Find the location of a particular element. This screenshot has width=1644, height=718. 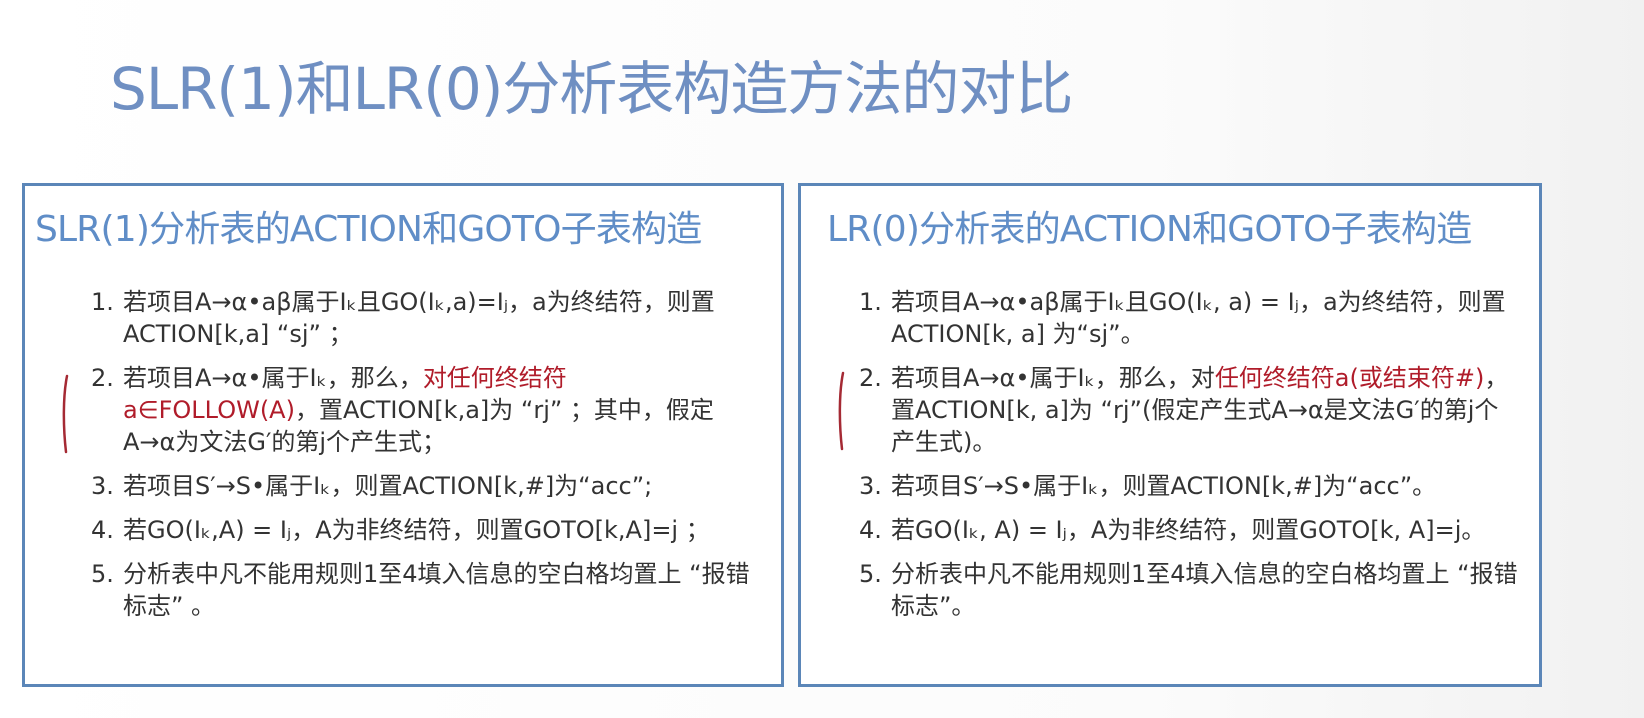

item-text: 若GO(Iₖ, A) = Iⱼ，A为非终结符，则置GOTO[k, A]=j。 is located at coordinates (1188, 530).